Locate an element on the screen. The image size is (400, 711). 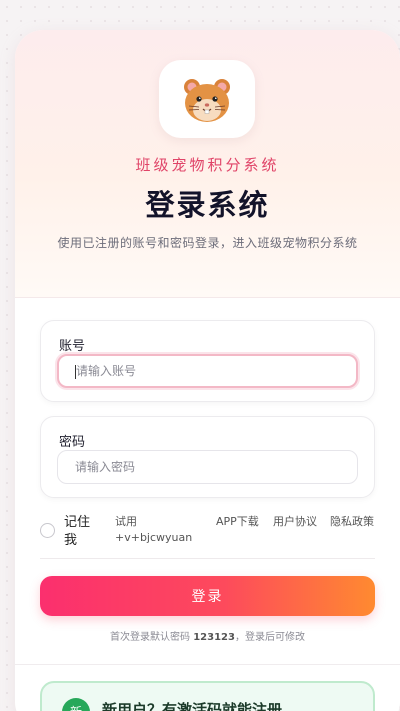
password-label: 密码 is located at coordinates (72, 442).